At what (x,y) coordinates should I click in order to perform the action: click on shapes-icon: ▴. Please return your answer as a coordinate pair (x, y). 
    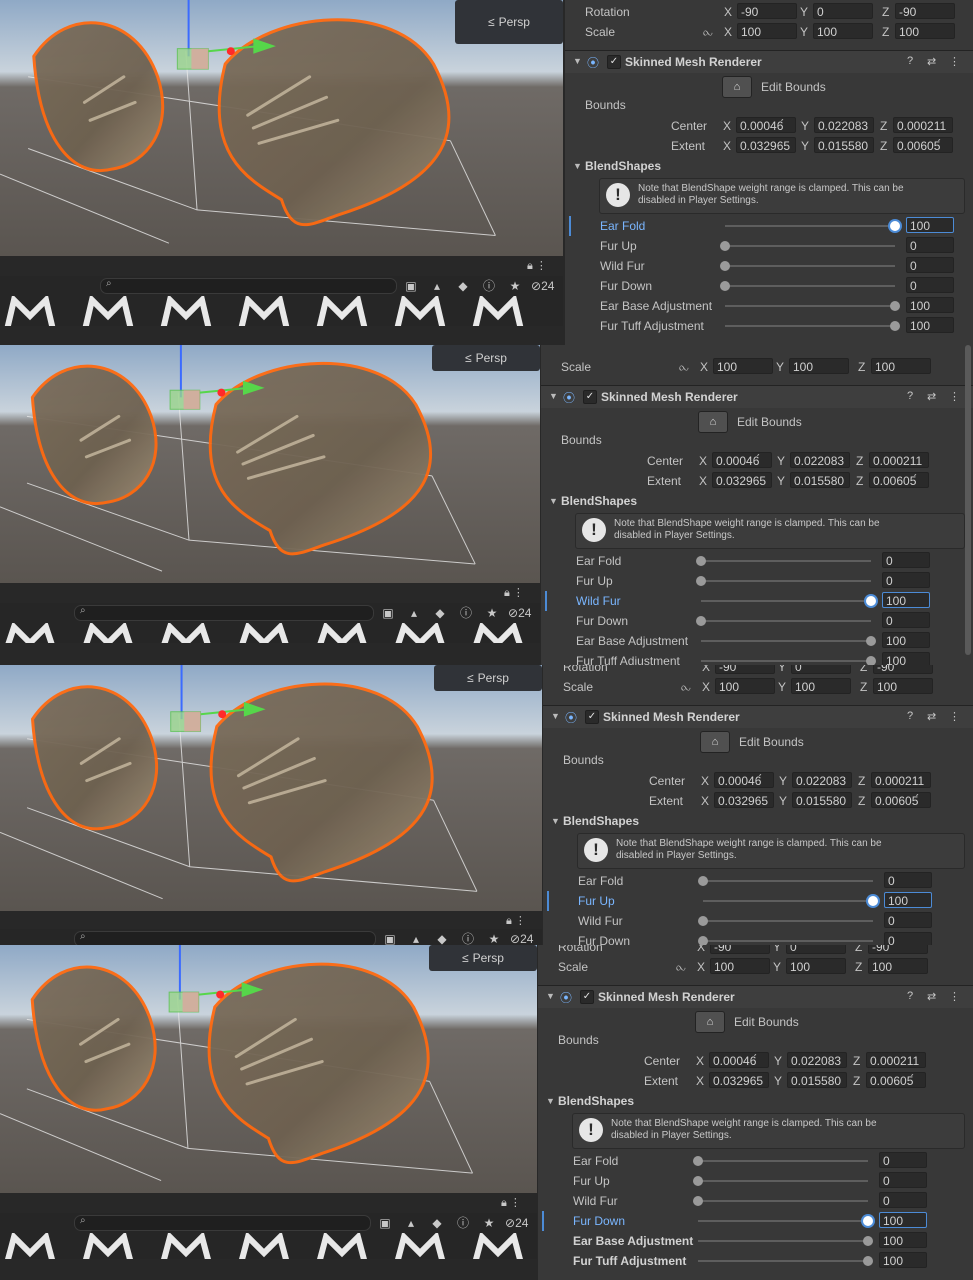
    Looking at the image, I should click on (411, 1223).